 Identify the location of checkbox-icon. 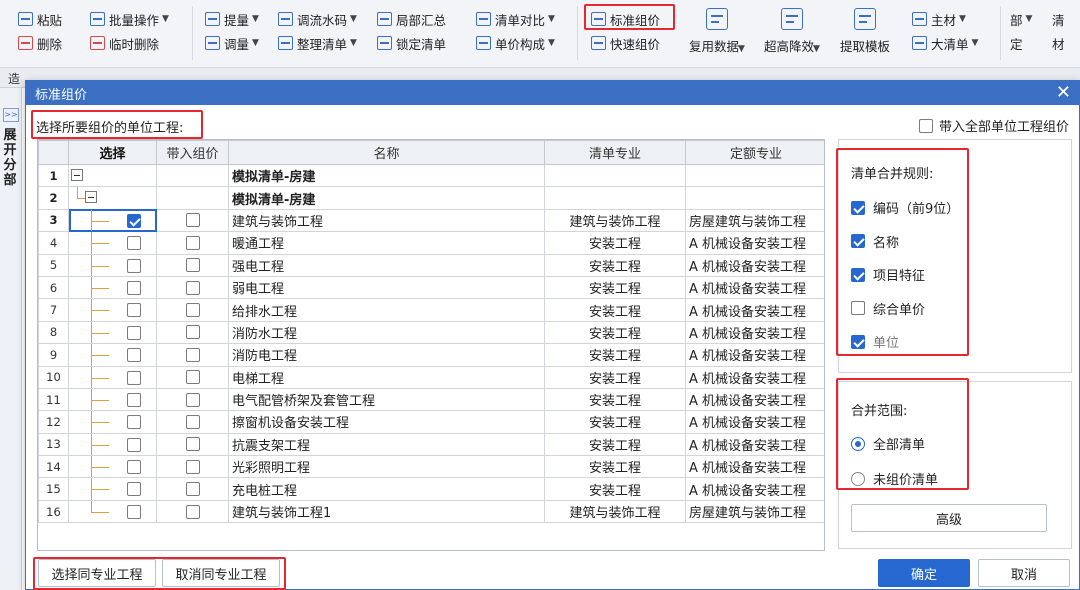
(925, 125).